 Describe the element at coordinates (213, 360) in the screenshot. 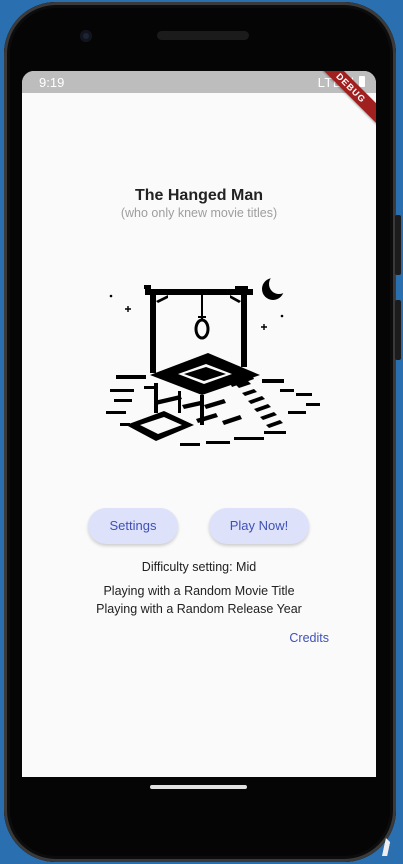

I see `gallows-illustration` at that location.